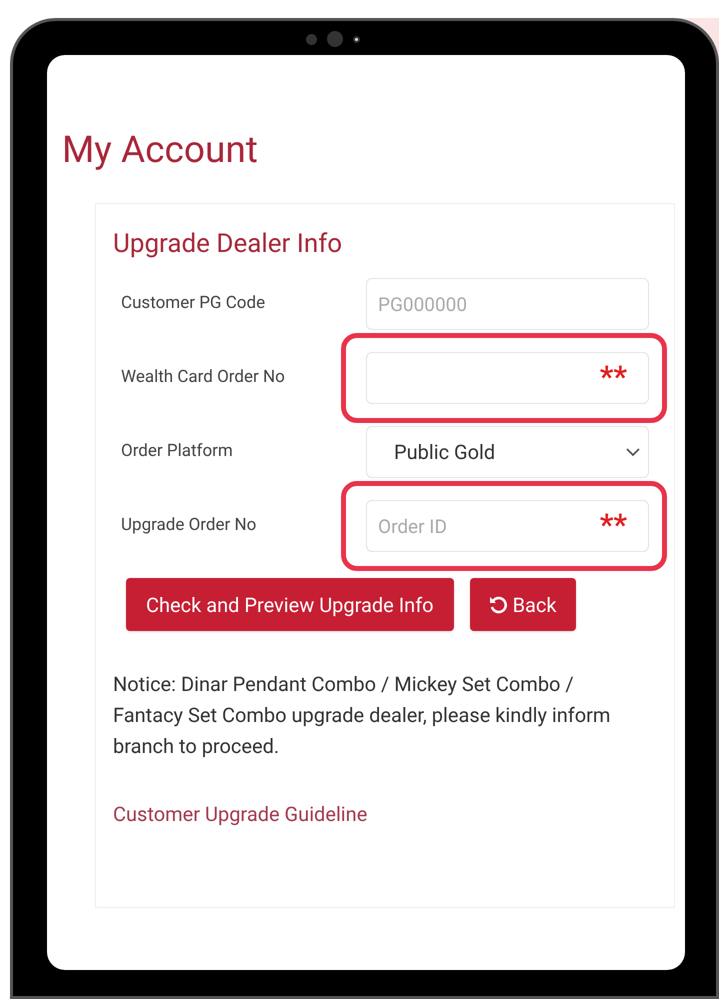 This screenshot has width=719, height=999. What do you see at coordinates (633, 452) in the screenshot?
I see `chevron-down-icon` at bounding box center [633, 452].